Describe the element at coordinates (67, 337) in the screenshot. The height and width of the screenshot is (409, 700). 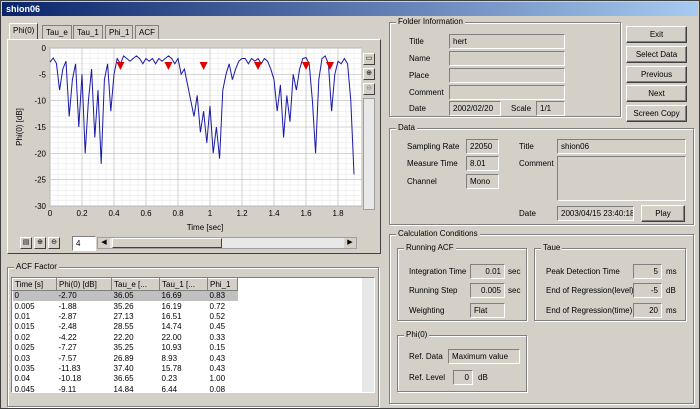
I see `table-cell: -4.22` at that location.